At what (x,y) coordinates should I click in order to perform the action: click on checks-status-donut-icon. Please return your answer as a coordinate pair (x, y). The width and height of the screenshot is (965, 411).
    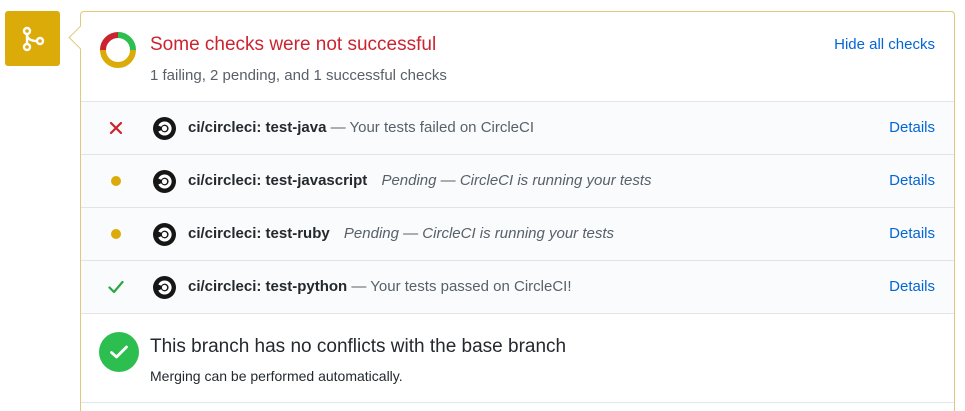
    Looking at the image, I should click on (118, 50).